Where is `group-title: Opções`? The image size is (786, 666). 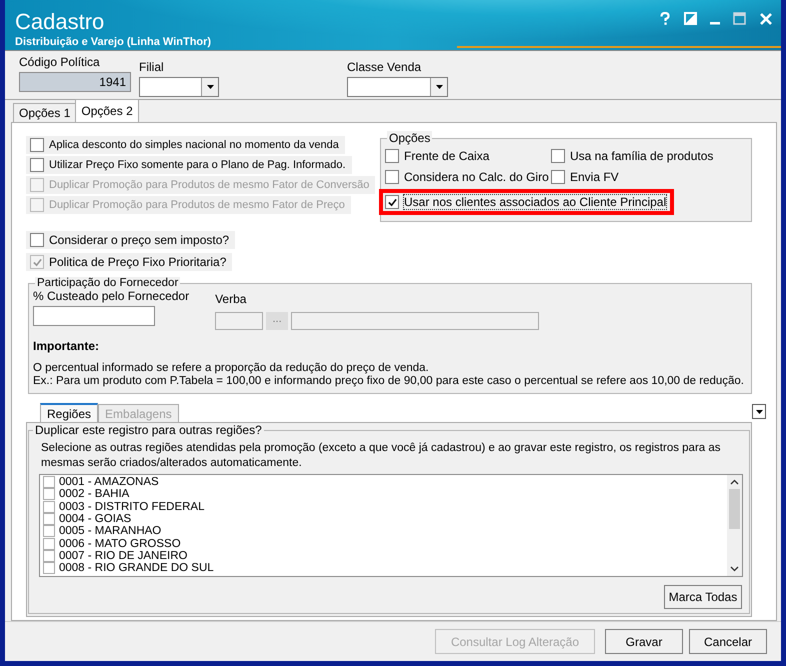 group-title: Opções is located at coordinates (409, 138).